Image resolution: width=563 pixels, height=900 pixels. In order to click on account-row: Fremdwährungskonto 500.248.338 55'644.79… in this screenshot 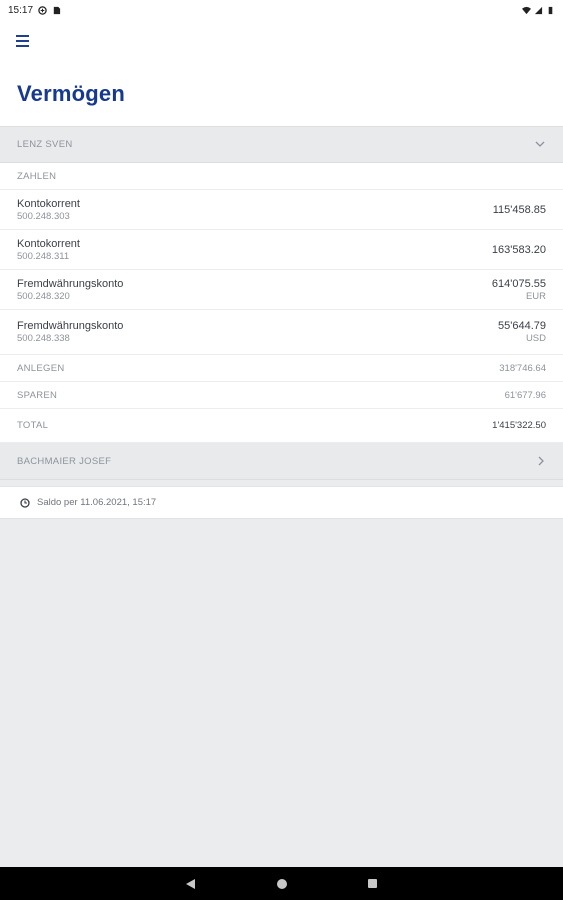, I will do `click(281, 332)`.